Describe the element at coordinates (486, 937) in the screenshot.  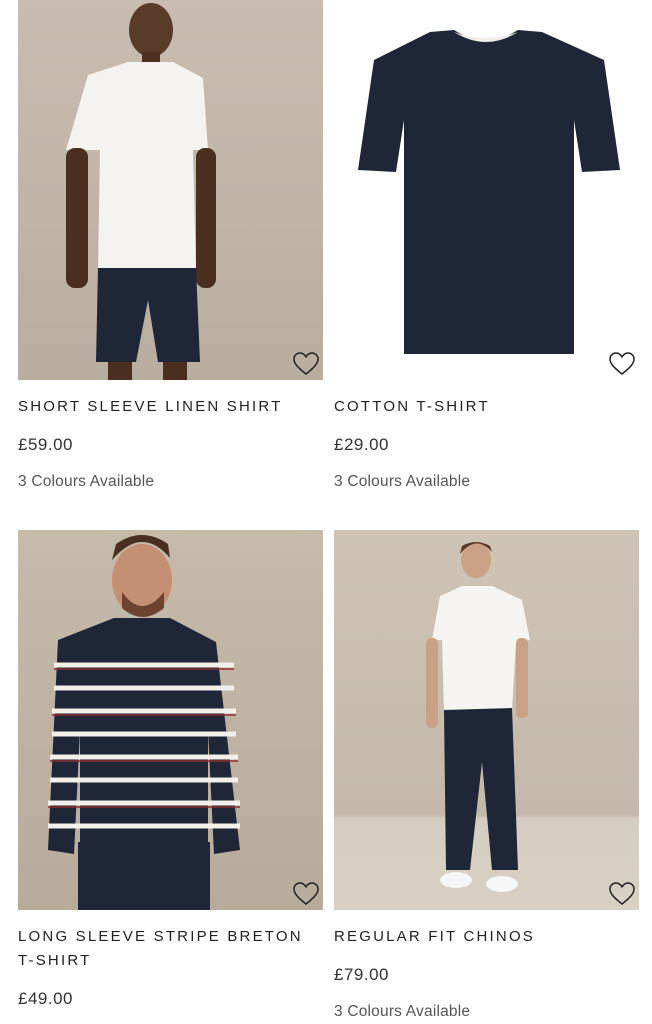
I see `product-title: REGULAR FIT CHINOS` at that location.